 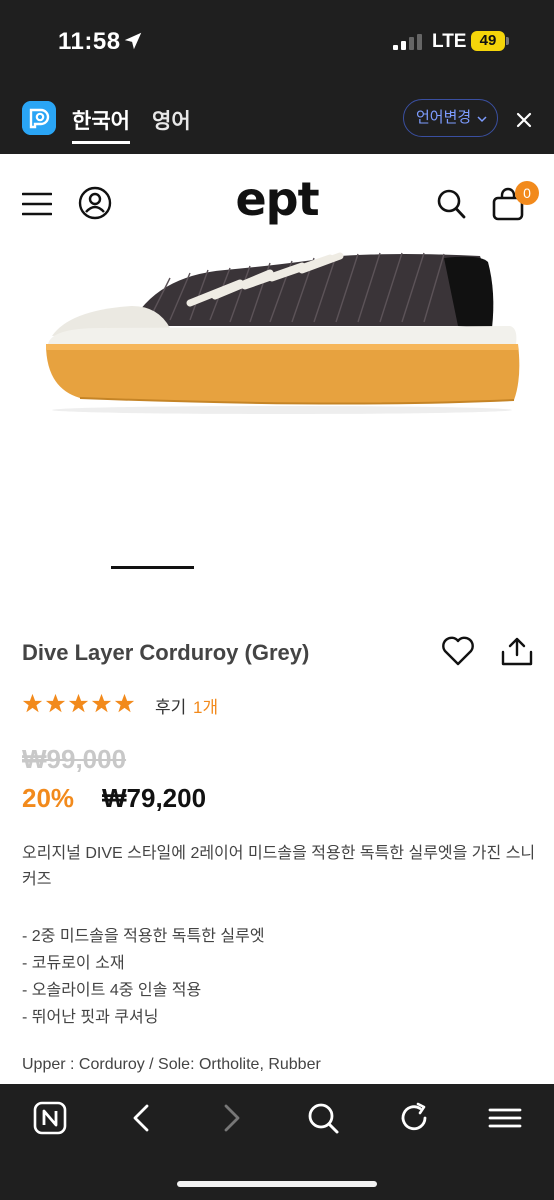 What do you see at coordinates (48, 798) in the screenshot?
I see `discount-rate: 20%` at bounding box center [48, 798].